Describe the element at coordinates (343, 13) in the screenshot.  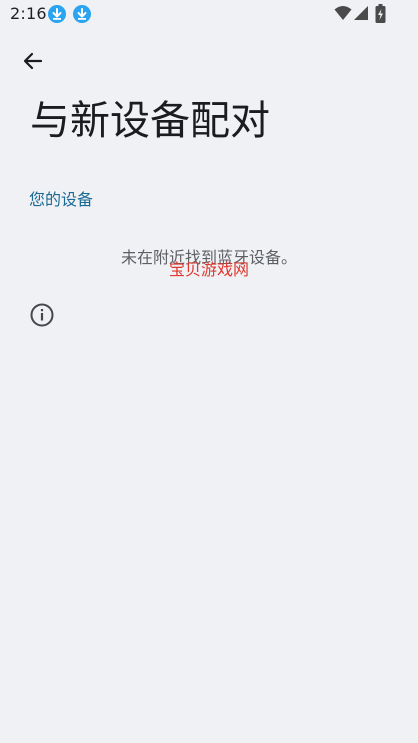
I see `wifi-icon` at that location.